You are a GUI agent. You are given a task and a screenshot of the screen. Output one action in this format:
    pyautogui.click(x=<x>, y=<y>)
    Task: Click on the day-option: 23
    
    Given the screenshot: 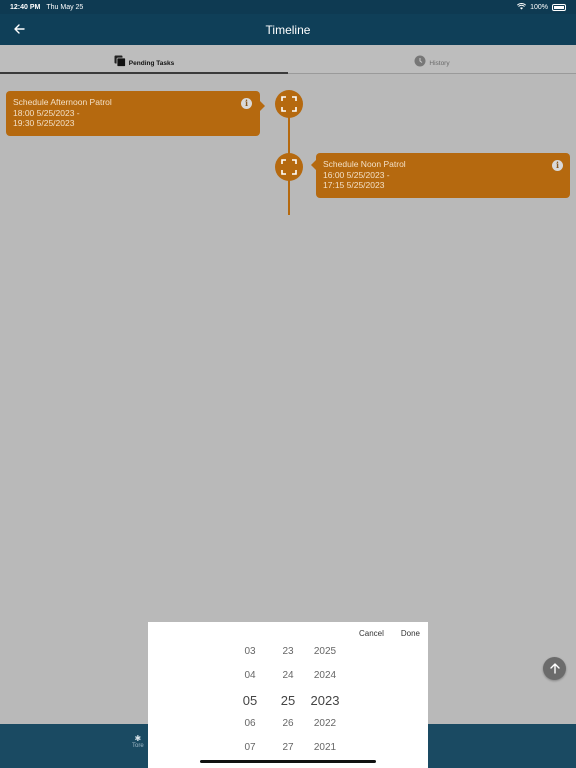 What is the action you would take?
    pyautogui.click(x=288, y=651)
    